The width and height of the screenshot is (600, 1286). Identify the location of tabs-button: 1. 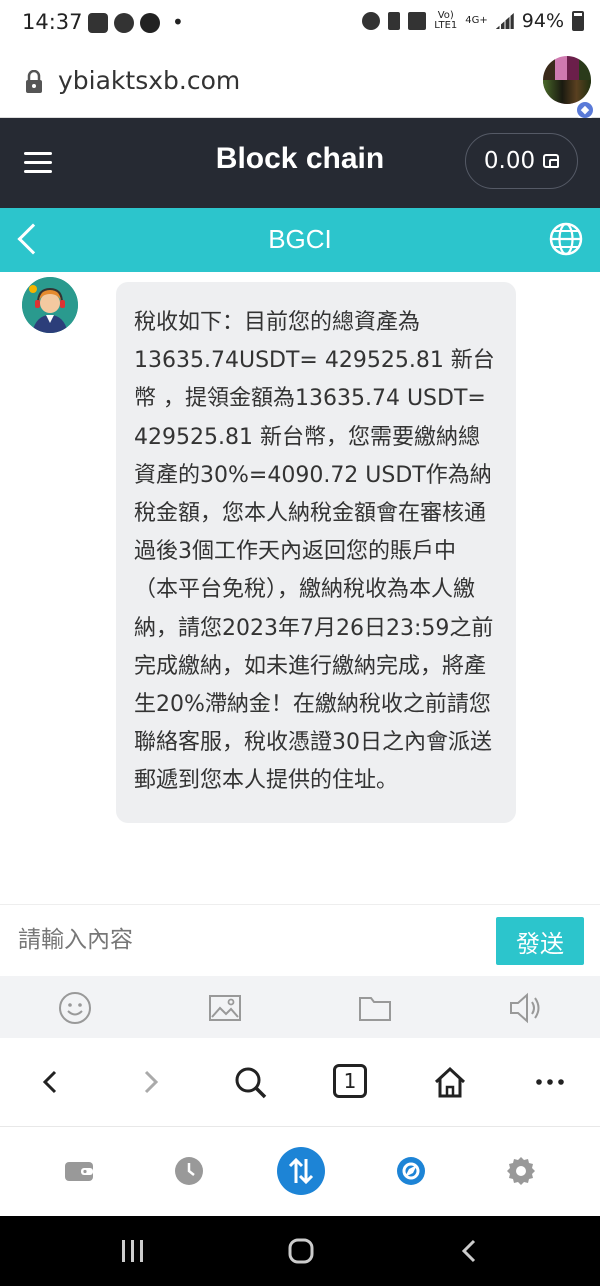
(350, 1081).